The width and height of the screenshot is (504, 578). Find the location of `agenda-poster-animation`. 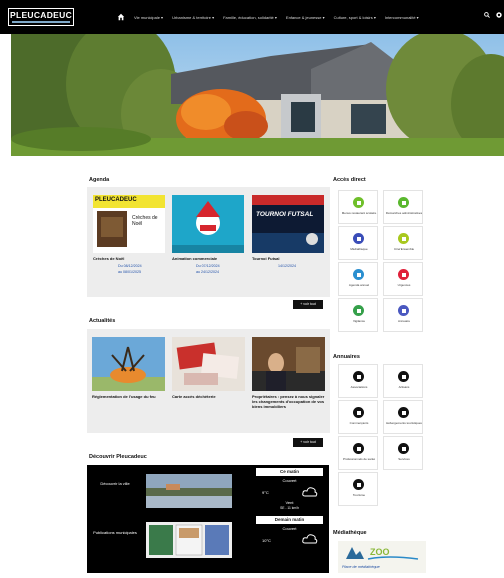

agenda-poster-animation is located at coordinates (208, 224).